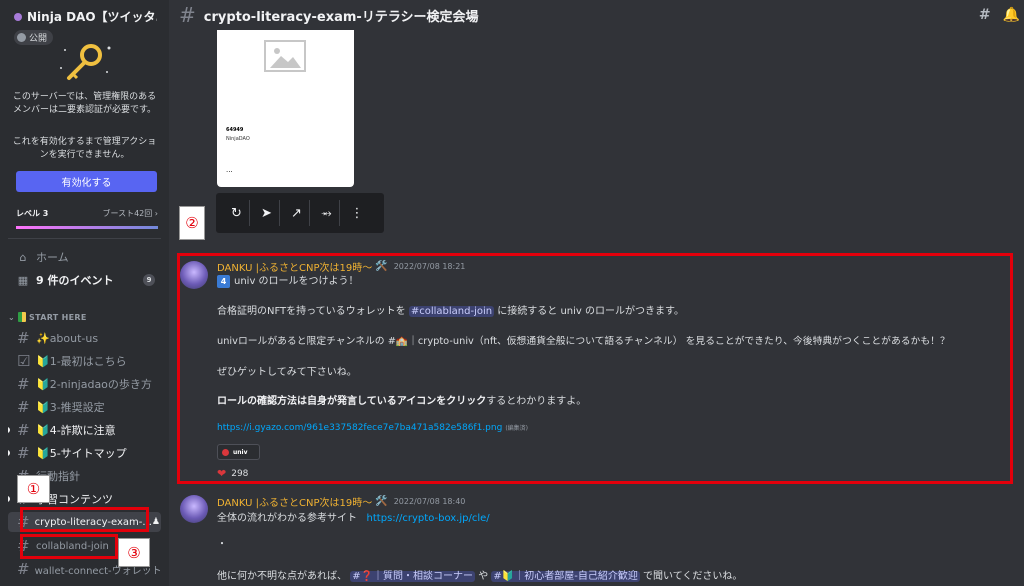 The image size is (1024, 586). I want to click on beginner-leaf-icon, so click(22, 317).